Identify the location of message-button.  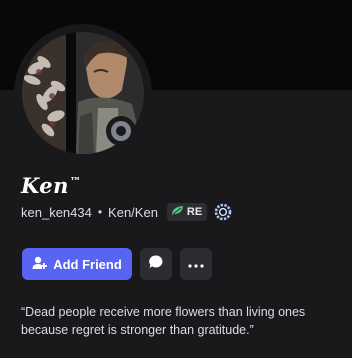
(156, 264).